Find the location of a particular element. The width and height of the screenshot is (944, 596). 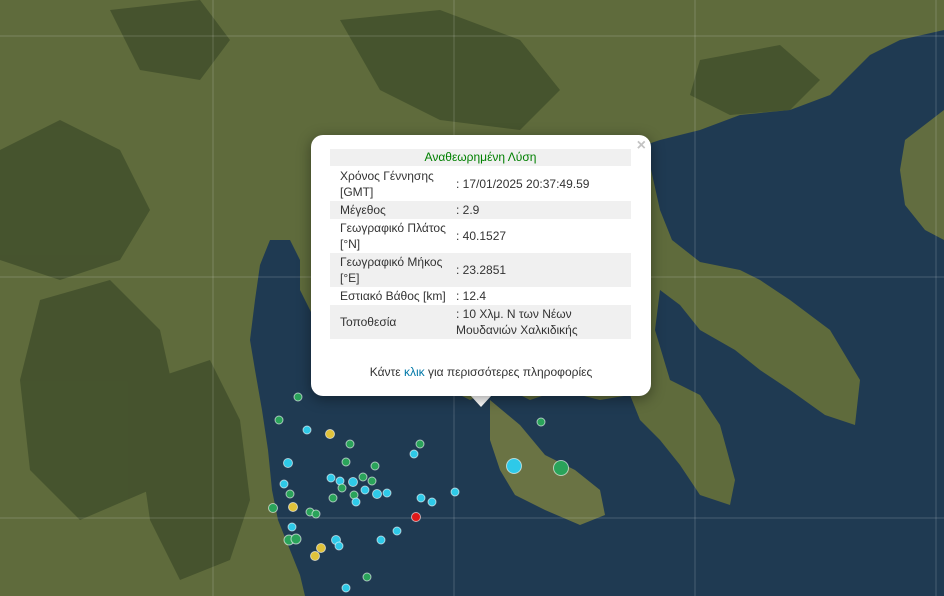

close-icon: × is located at coordinates (641, 146).